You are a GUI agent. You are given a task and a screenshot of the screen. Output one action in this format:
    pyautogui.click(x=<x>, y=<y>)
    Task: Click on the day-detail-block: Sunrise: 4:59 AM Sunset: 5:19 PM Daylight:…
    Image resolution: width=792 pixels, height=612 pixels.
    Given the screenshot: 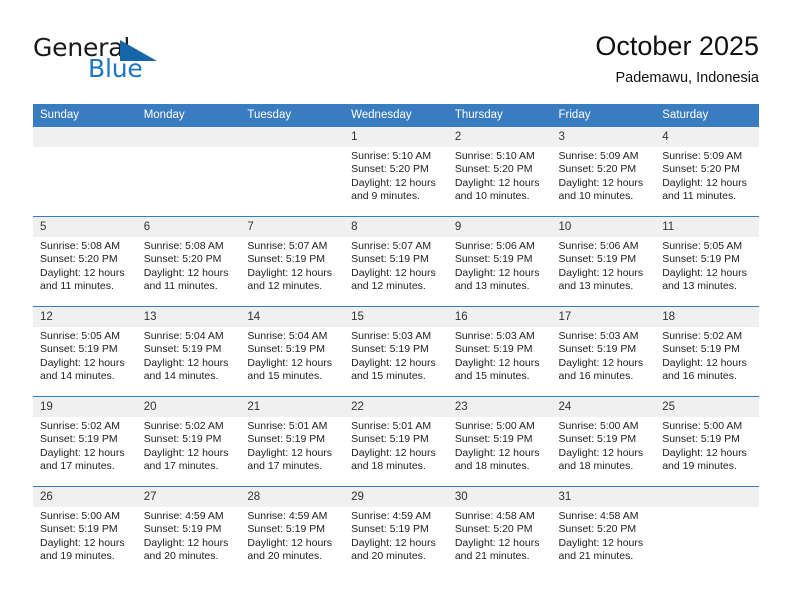 What is the action you would take?
    pyautogui.click(x=292, y=535)
    